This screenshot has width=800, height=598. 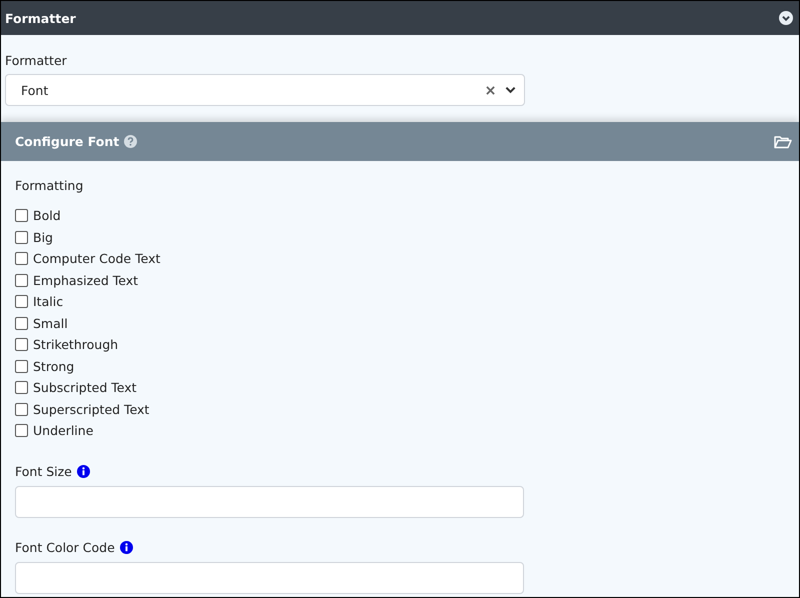 What do you see at coordinates (65, 547) in the screenshot?
I see `field-label: Font Color Code` at bounding box center [65, 547].